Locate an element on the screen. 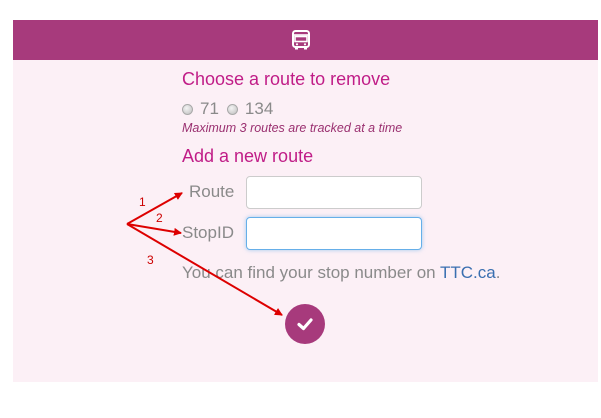 This screenshot has width=601, height=418. route-option-134: 134 is located at coordinates (250, 109).